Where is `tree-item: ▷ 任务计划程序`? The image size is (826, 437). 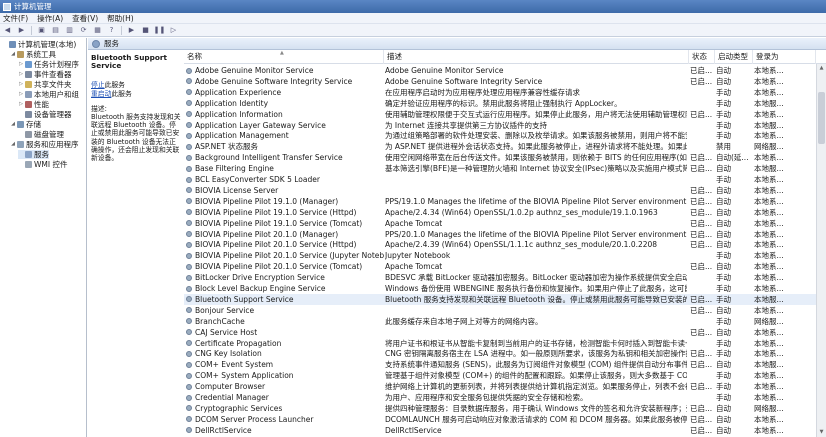 tree-item: ▷ 任务计划程序 is located at coordinates (48, 64).